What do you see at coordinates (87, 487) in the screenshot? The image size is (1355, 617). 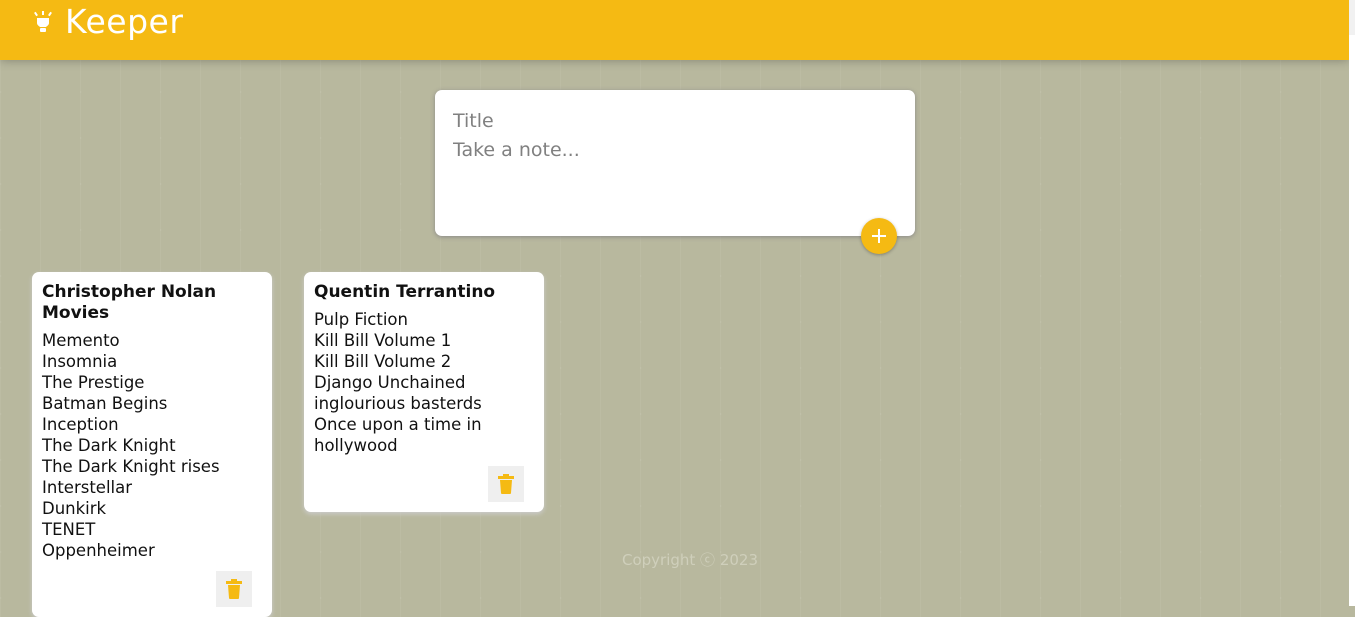 I see `note-line: Interstellar` at bounding box center [87, 487].